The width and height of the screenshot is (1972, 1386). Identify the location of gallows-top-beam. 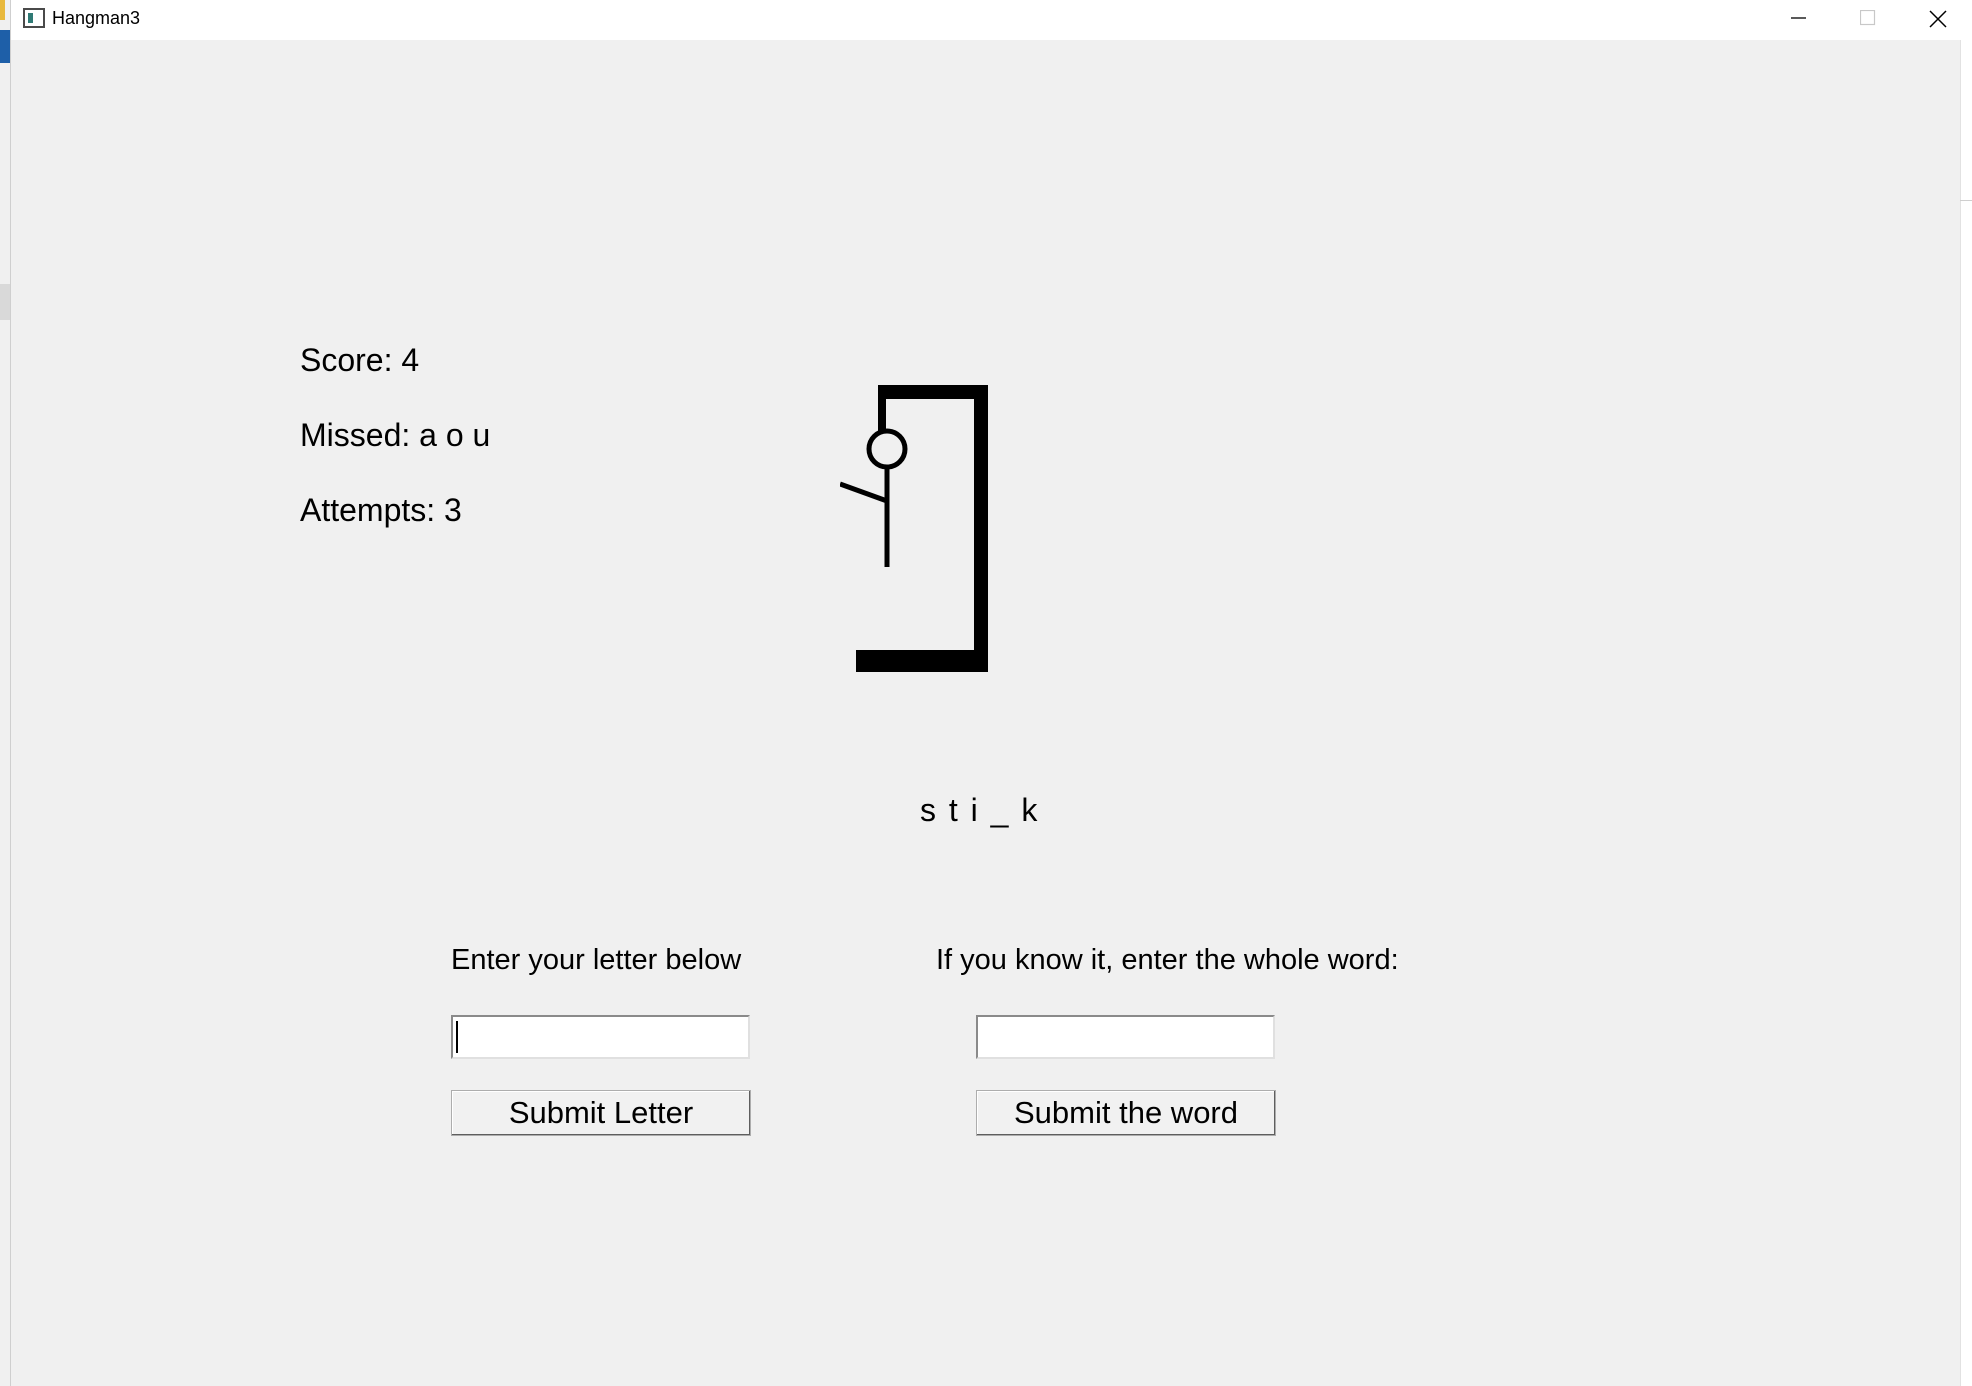
(933, 392).